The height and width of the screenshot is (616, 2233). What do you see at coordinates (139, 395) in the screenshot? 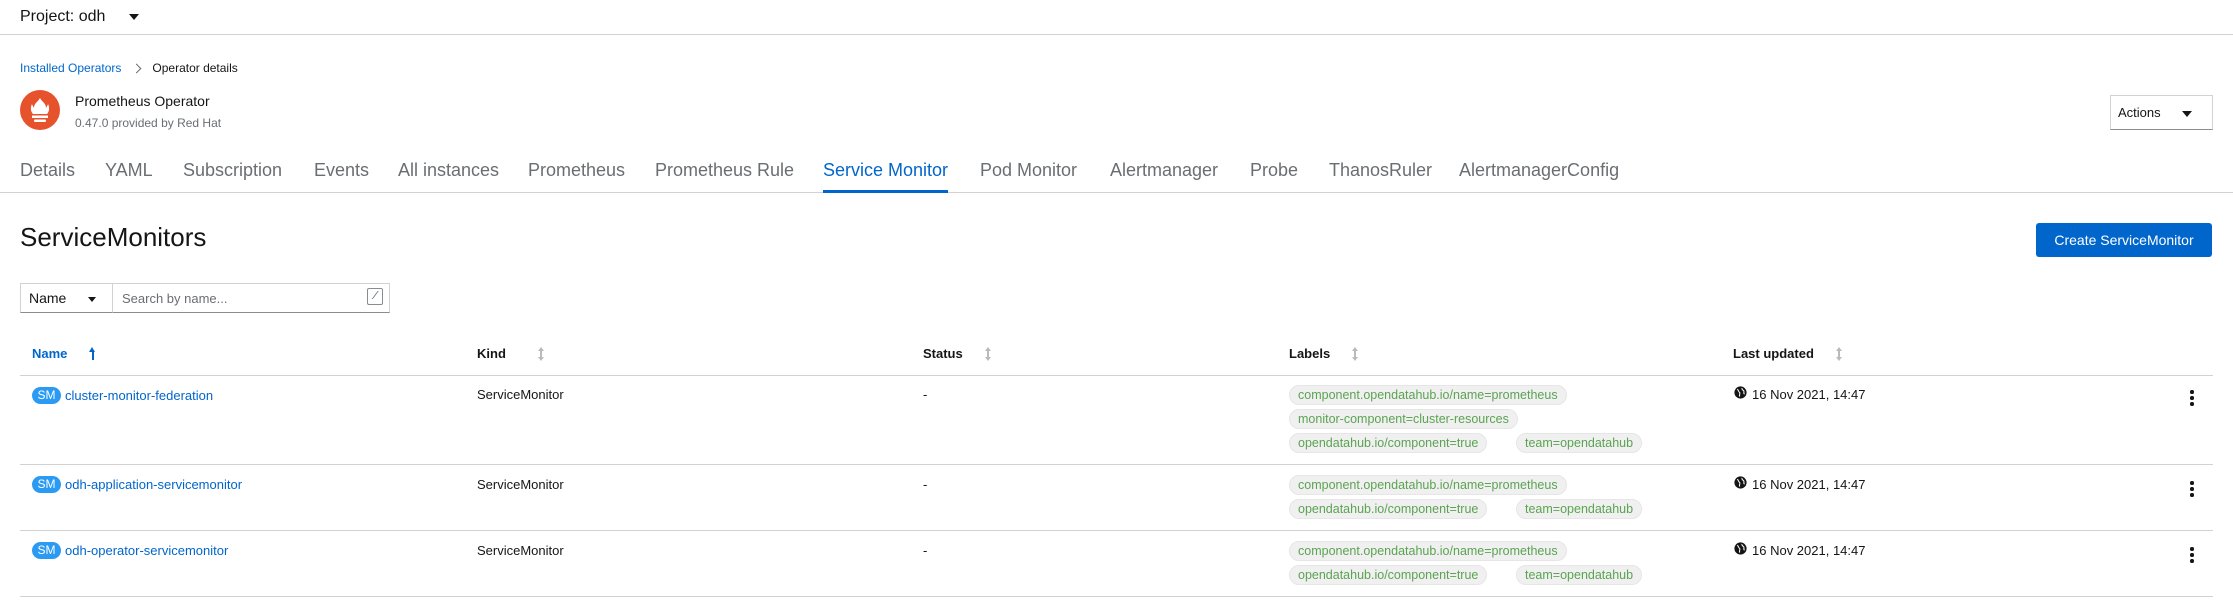
I see `servicemonitor-link: cluster-monitor-federation` at bounding box center [139, 395].